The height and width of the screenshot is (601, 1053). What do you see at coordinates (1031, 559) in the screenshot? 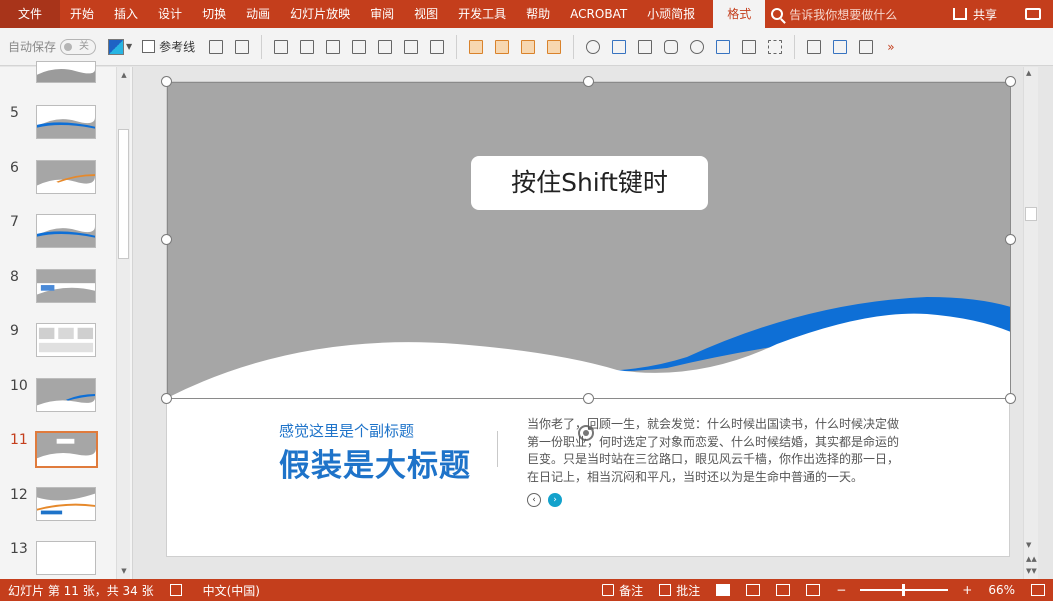
I see `prev-slide-icon: ▲▲` at bounding box center [1031, 559].